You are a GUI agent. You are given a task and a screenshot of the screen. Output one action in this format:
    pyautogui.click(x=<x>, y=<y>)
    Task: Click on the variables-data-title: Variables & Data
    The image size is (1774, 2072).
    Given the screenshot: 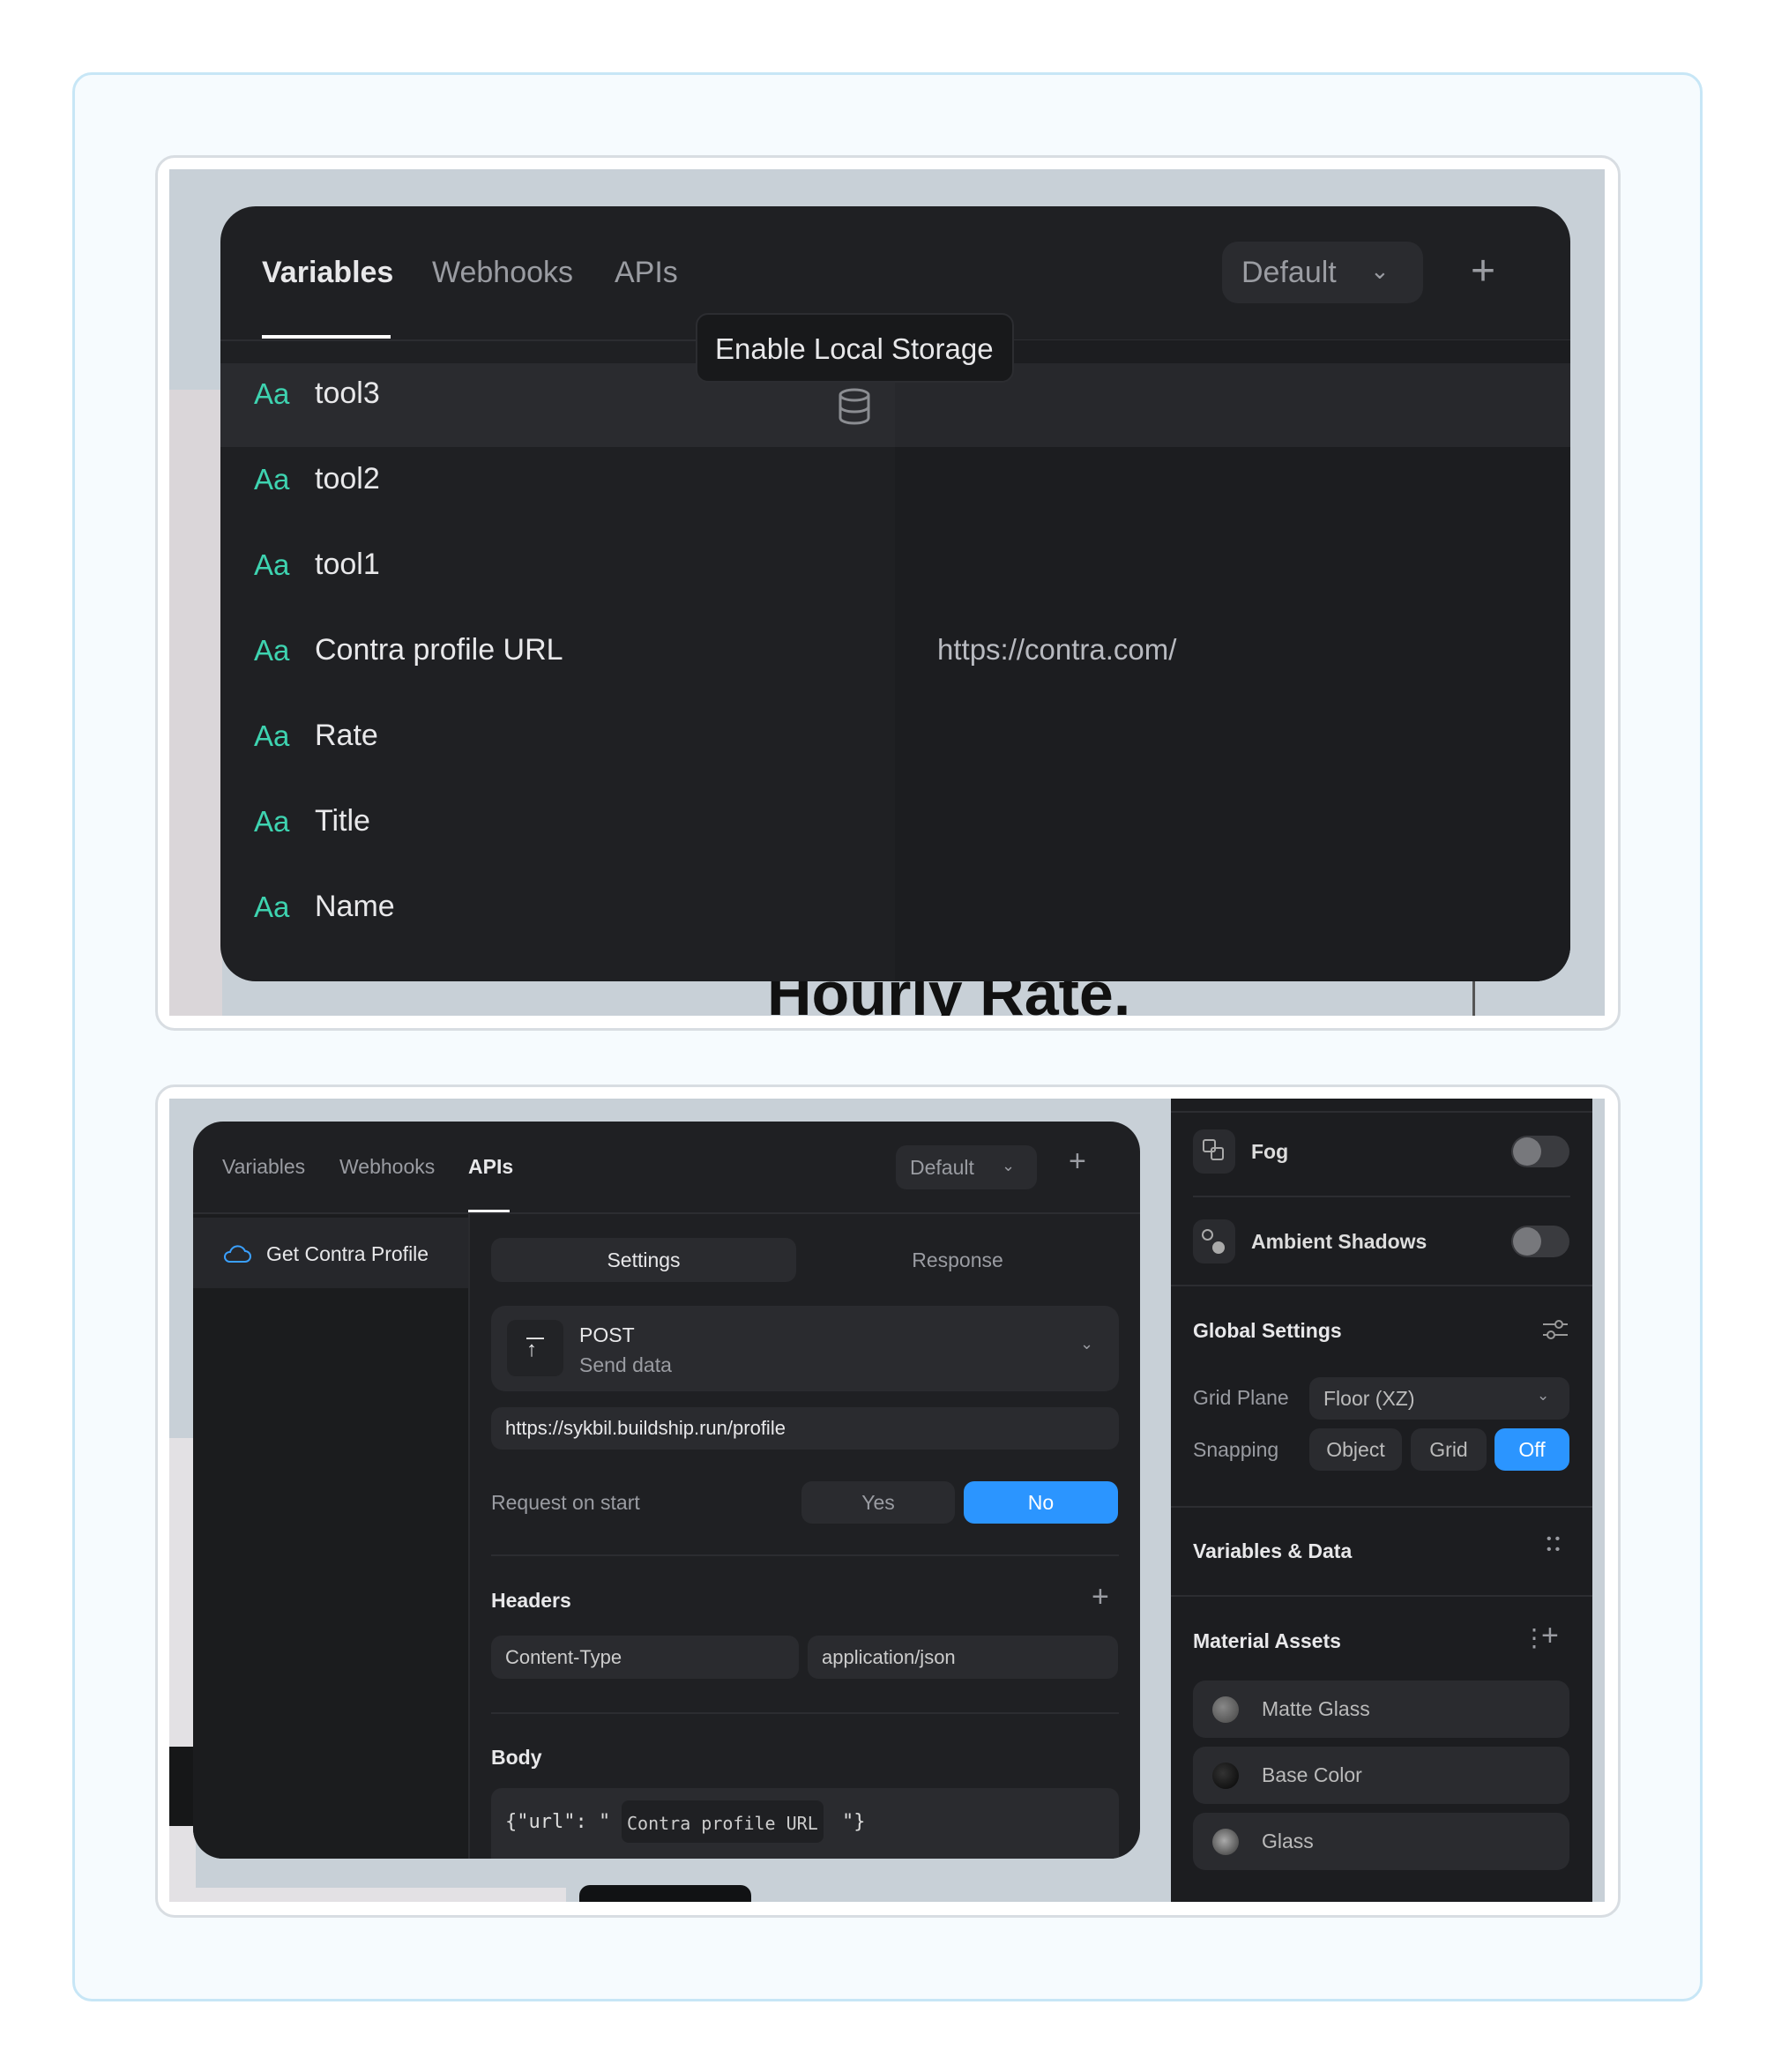 What is the action you would take?
    pyautogui.click(x=1273, y=1550)
    